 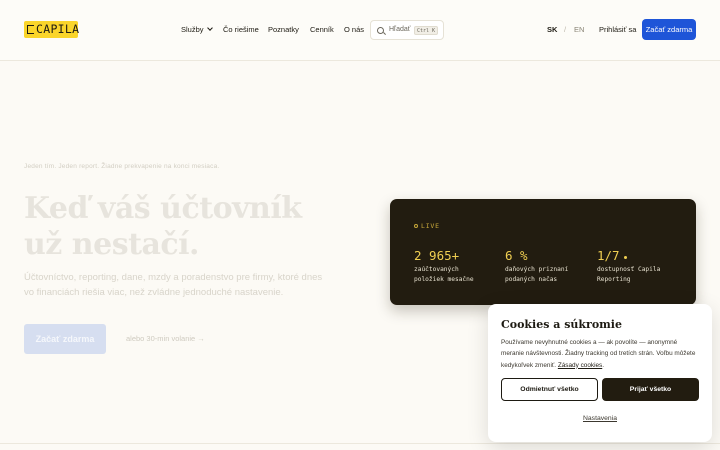 I want to click on hero-title-line-2: už nestačí., so click(x=111, y=244).